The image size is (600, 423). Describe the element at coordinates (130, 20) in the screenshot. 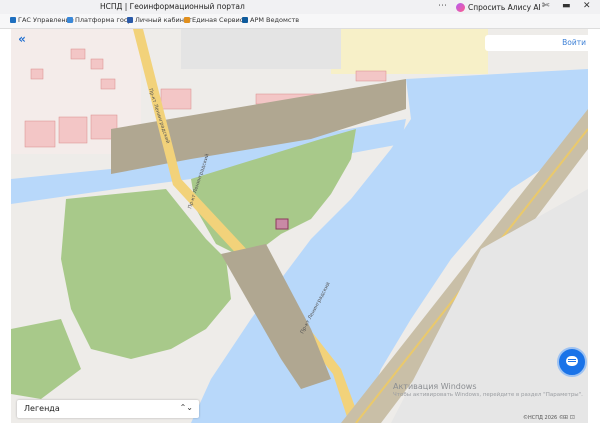

I see `cabinet-icon` at that location.